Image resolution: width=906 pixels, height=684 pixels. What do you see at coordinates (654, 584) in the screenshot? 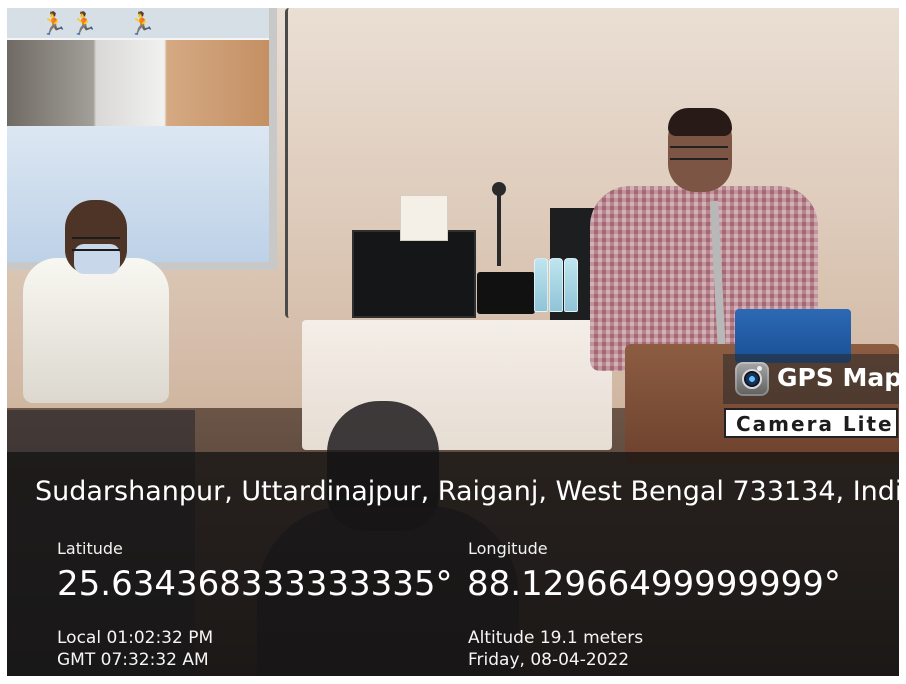
I see `longitude-value: 88.12966499999999°` at bounding box center [654, 584].